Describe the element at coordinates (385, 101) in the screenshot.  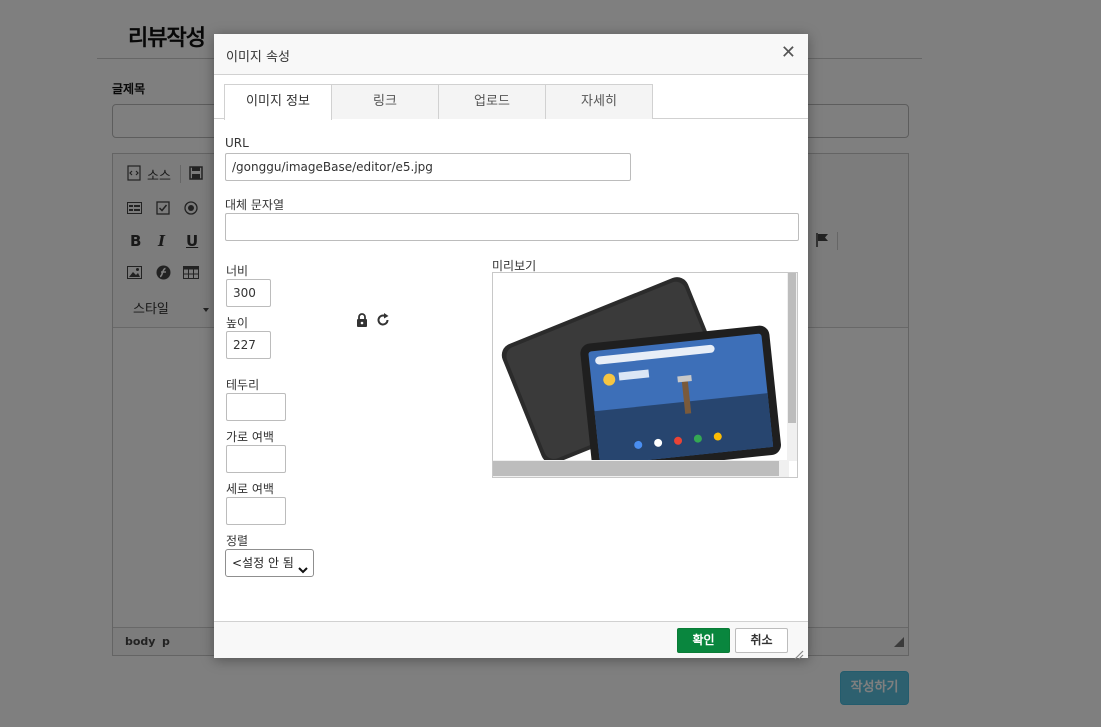
I see `tab-link: 링크` at that location.